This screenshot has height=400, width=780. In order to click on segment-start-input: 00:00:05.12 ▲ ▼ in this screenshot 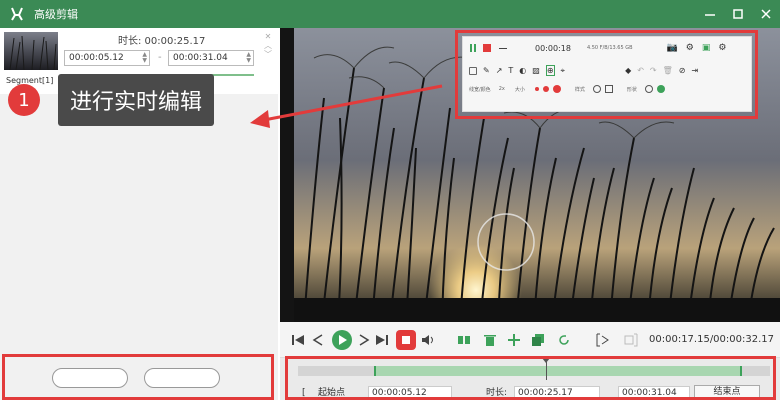, I will do `click(107, 58)`.